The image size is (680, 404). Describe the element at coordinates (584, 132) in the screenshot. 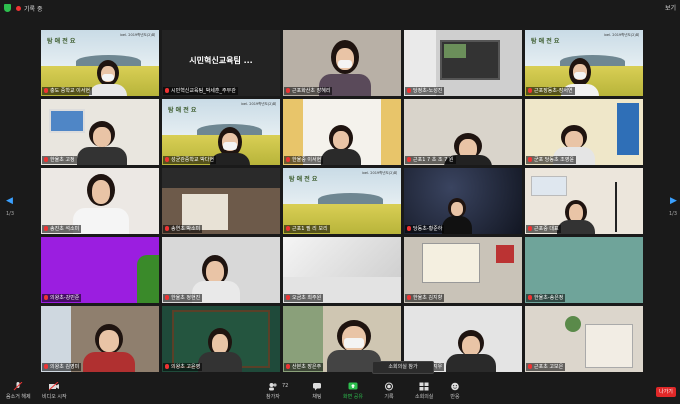

I see `video-tile: 군포 당동초 조영윤` at that location.